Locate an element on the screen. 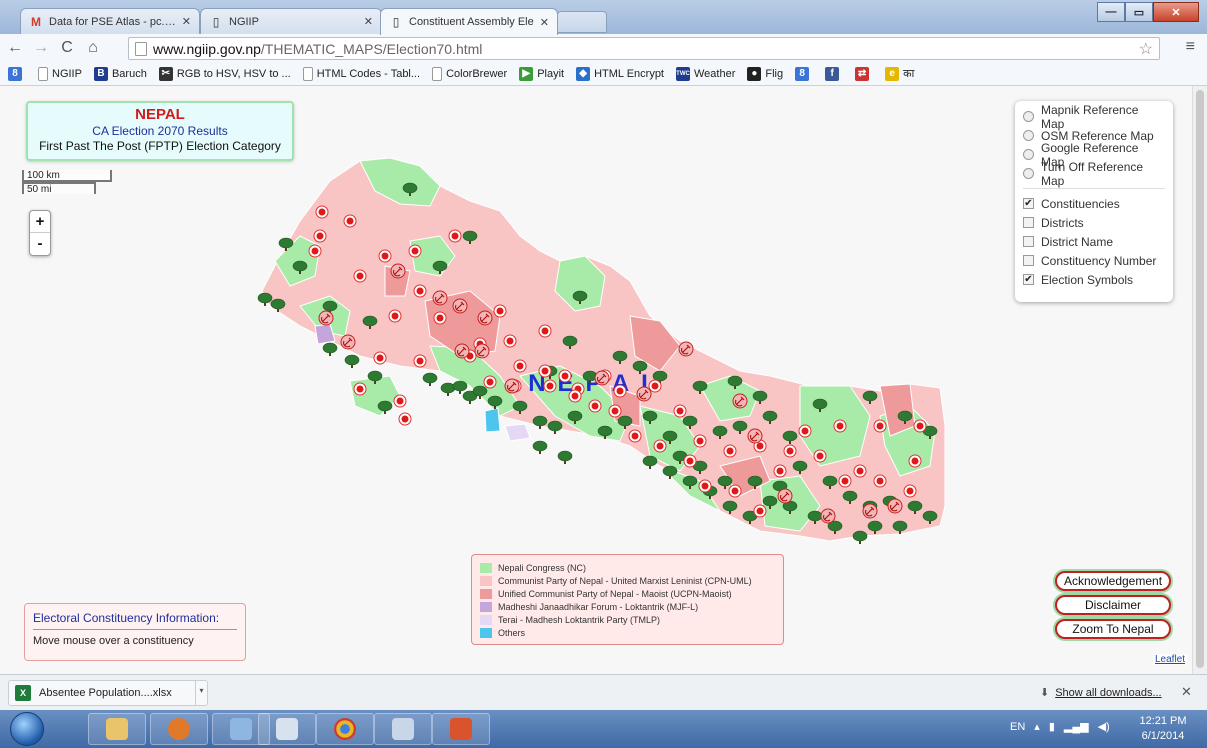 The height and width of the screenshot is (748, 1207). leaflet-attribution-link: Leaflet is located at coordinates (1170, 659).